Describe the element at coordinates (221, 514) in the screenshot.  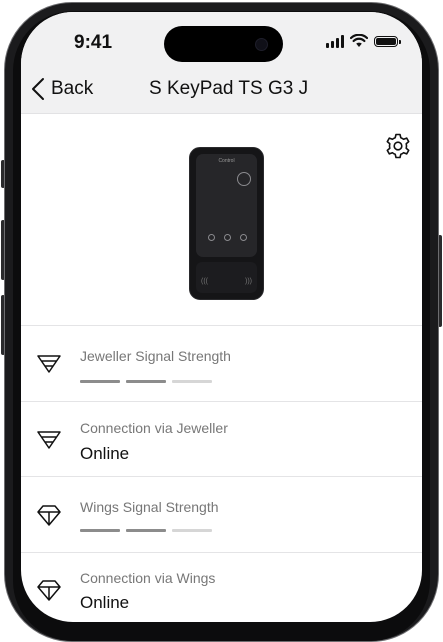
I see `list-item-wings-signal: Wings Signal Strength` at that location.